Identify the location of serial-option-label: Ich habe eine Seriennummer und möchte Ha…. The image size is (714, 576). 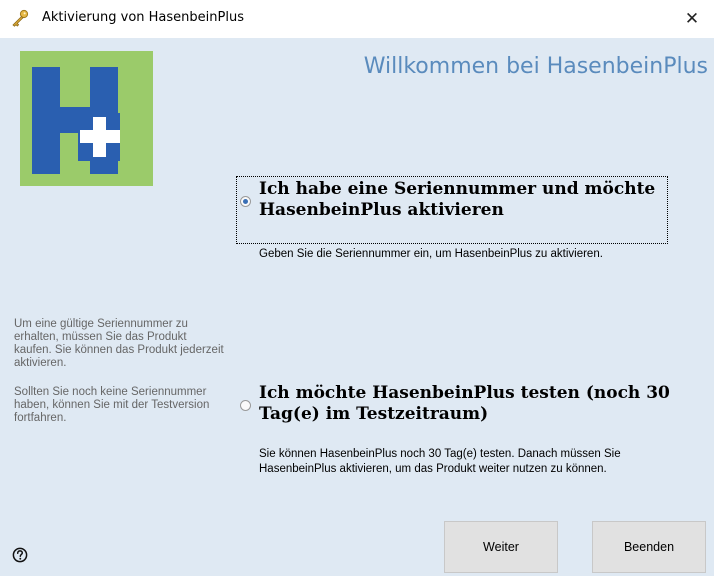
(464, 200).